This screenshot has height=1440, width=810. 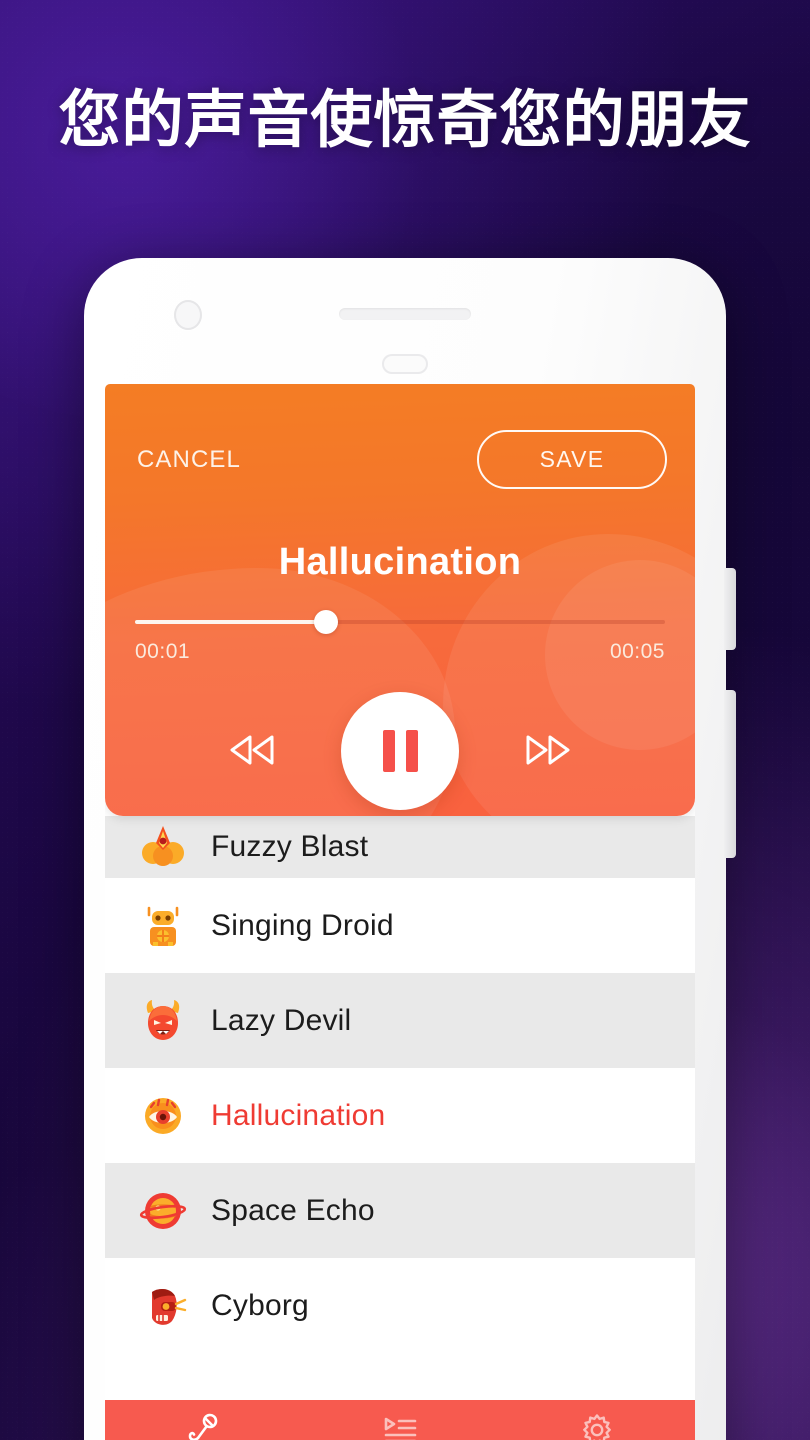 What do you see at coordinates (400, 1305) in the screenshot?
I see `track-row: Cyborg` at bounding box center [400, 1305].